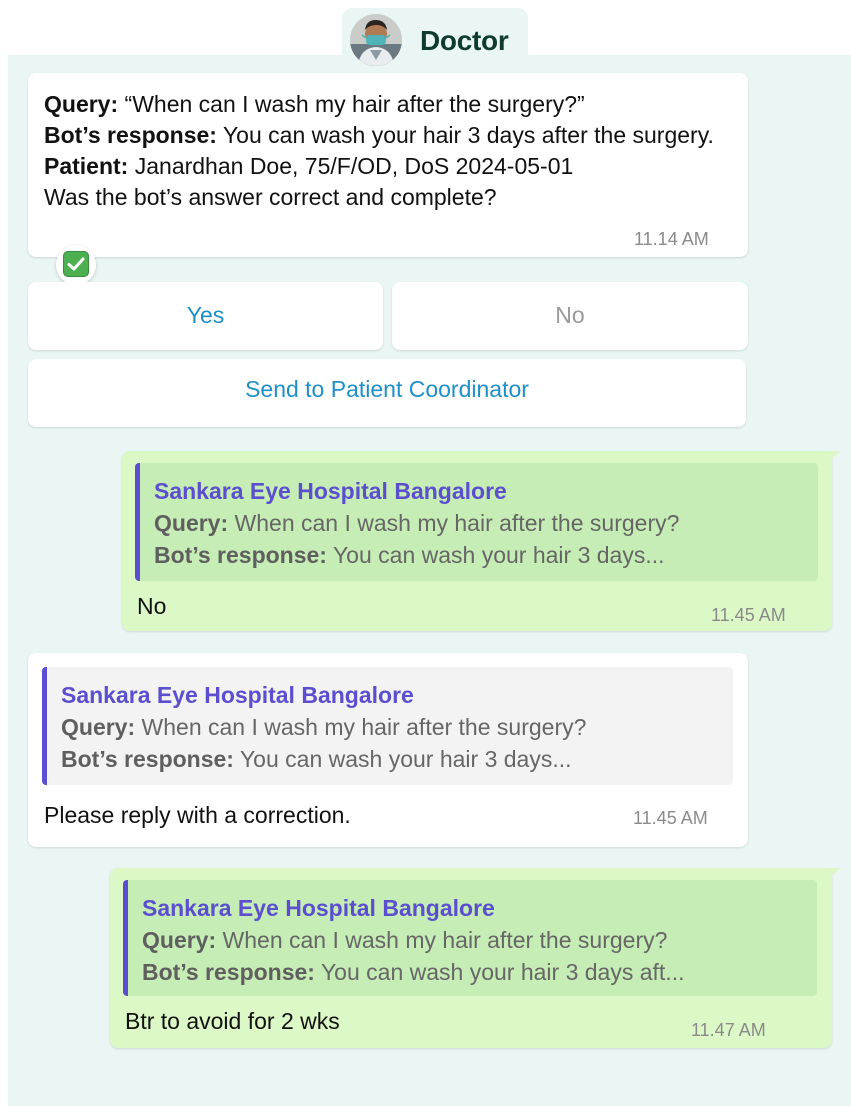 This screenshot has height=1106, width=851. What do you see at coordinates (728, 1030) in the screenshot?
I see `message-timestamp: 11.47 AM` at bounding box center [728, 1030].